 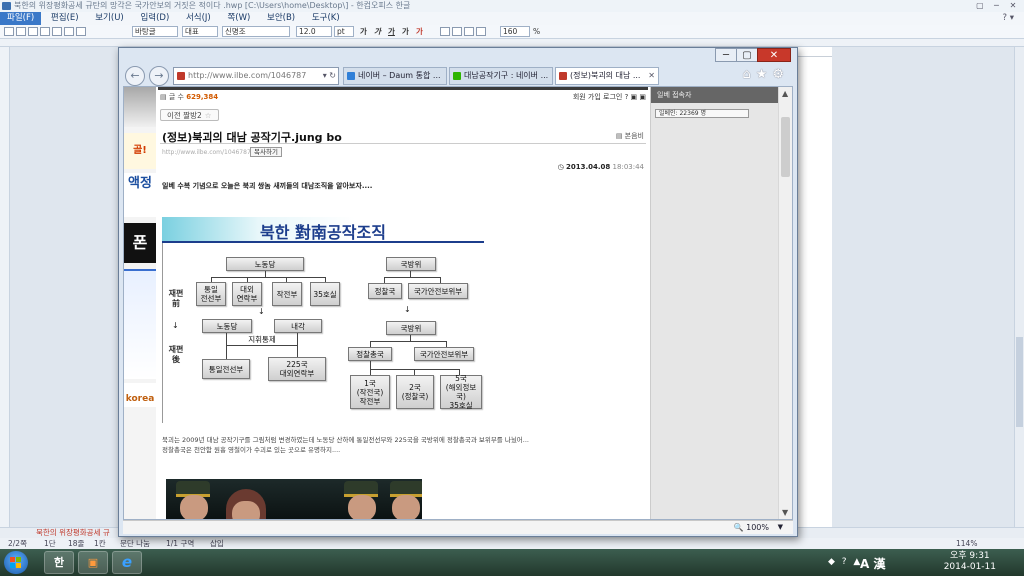 I want to click on new-doc-icon, so click(x=9, y=31).